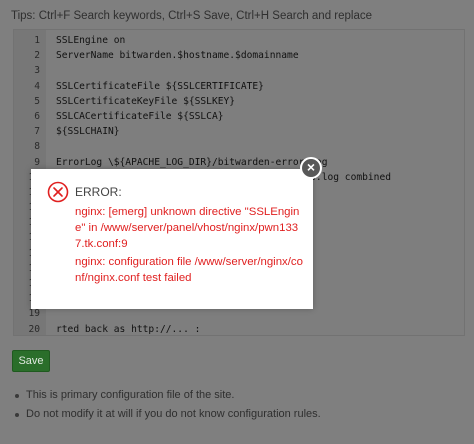 The image size is (474, 444). I want to click on error-icon, so click(58, 192).